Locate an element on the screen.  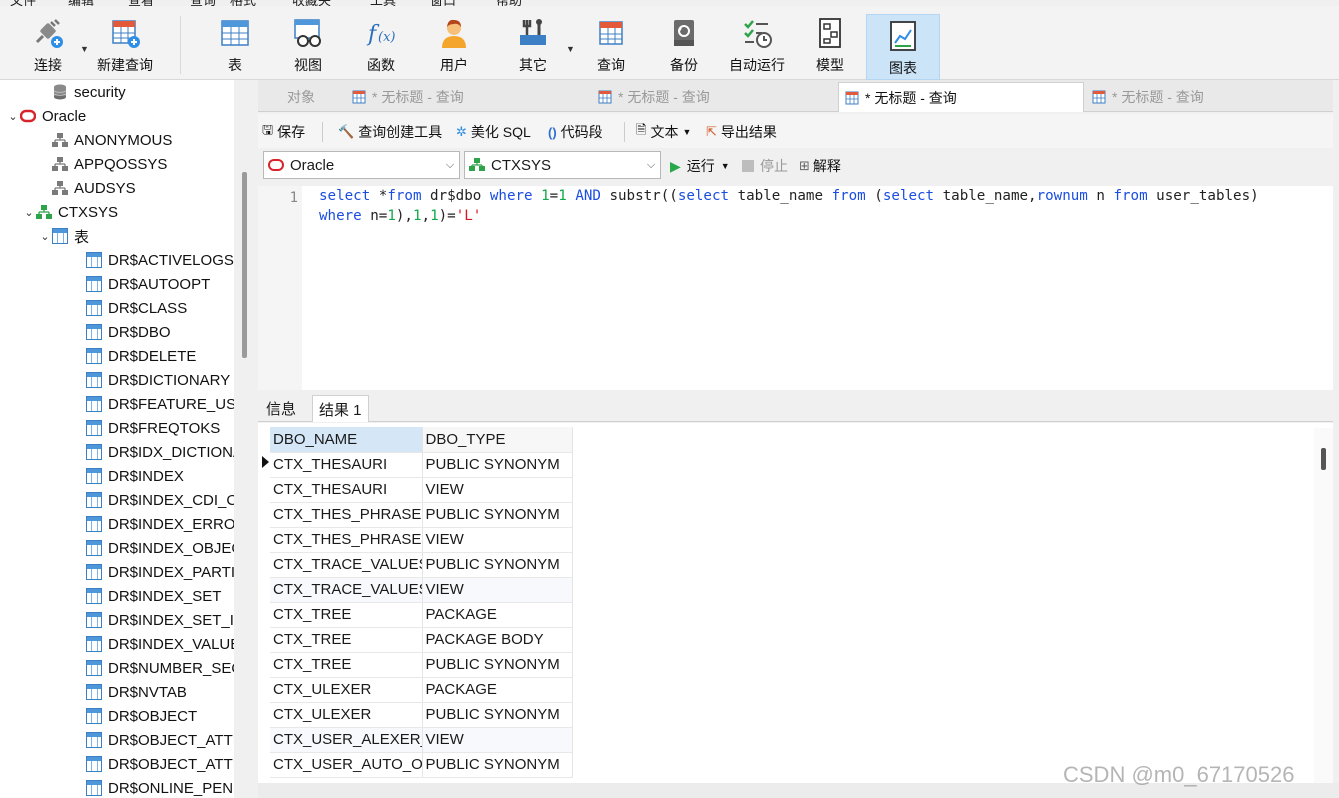
table-row: CTX_TREE PACKAGE is located at coordinates (421, 615).